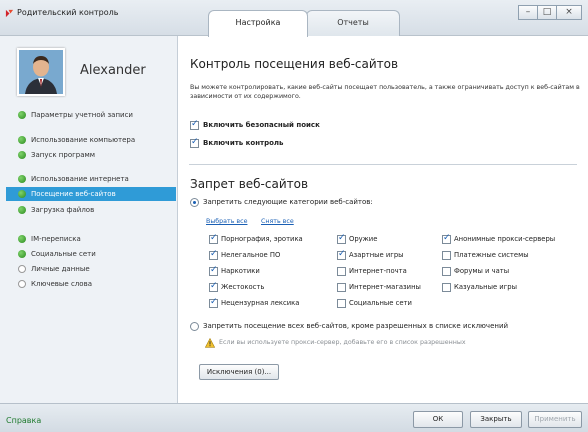 The height and width of the screenshot is (432, 588). Describe the element at coordinates (528, 12) in the screenshot. I see `minimize-button: –` at that location.